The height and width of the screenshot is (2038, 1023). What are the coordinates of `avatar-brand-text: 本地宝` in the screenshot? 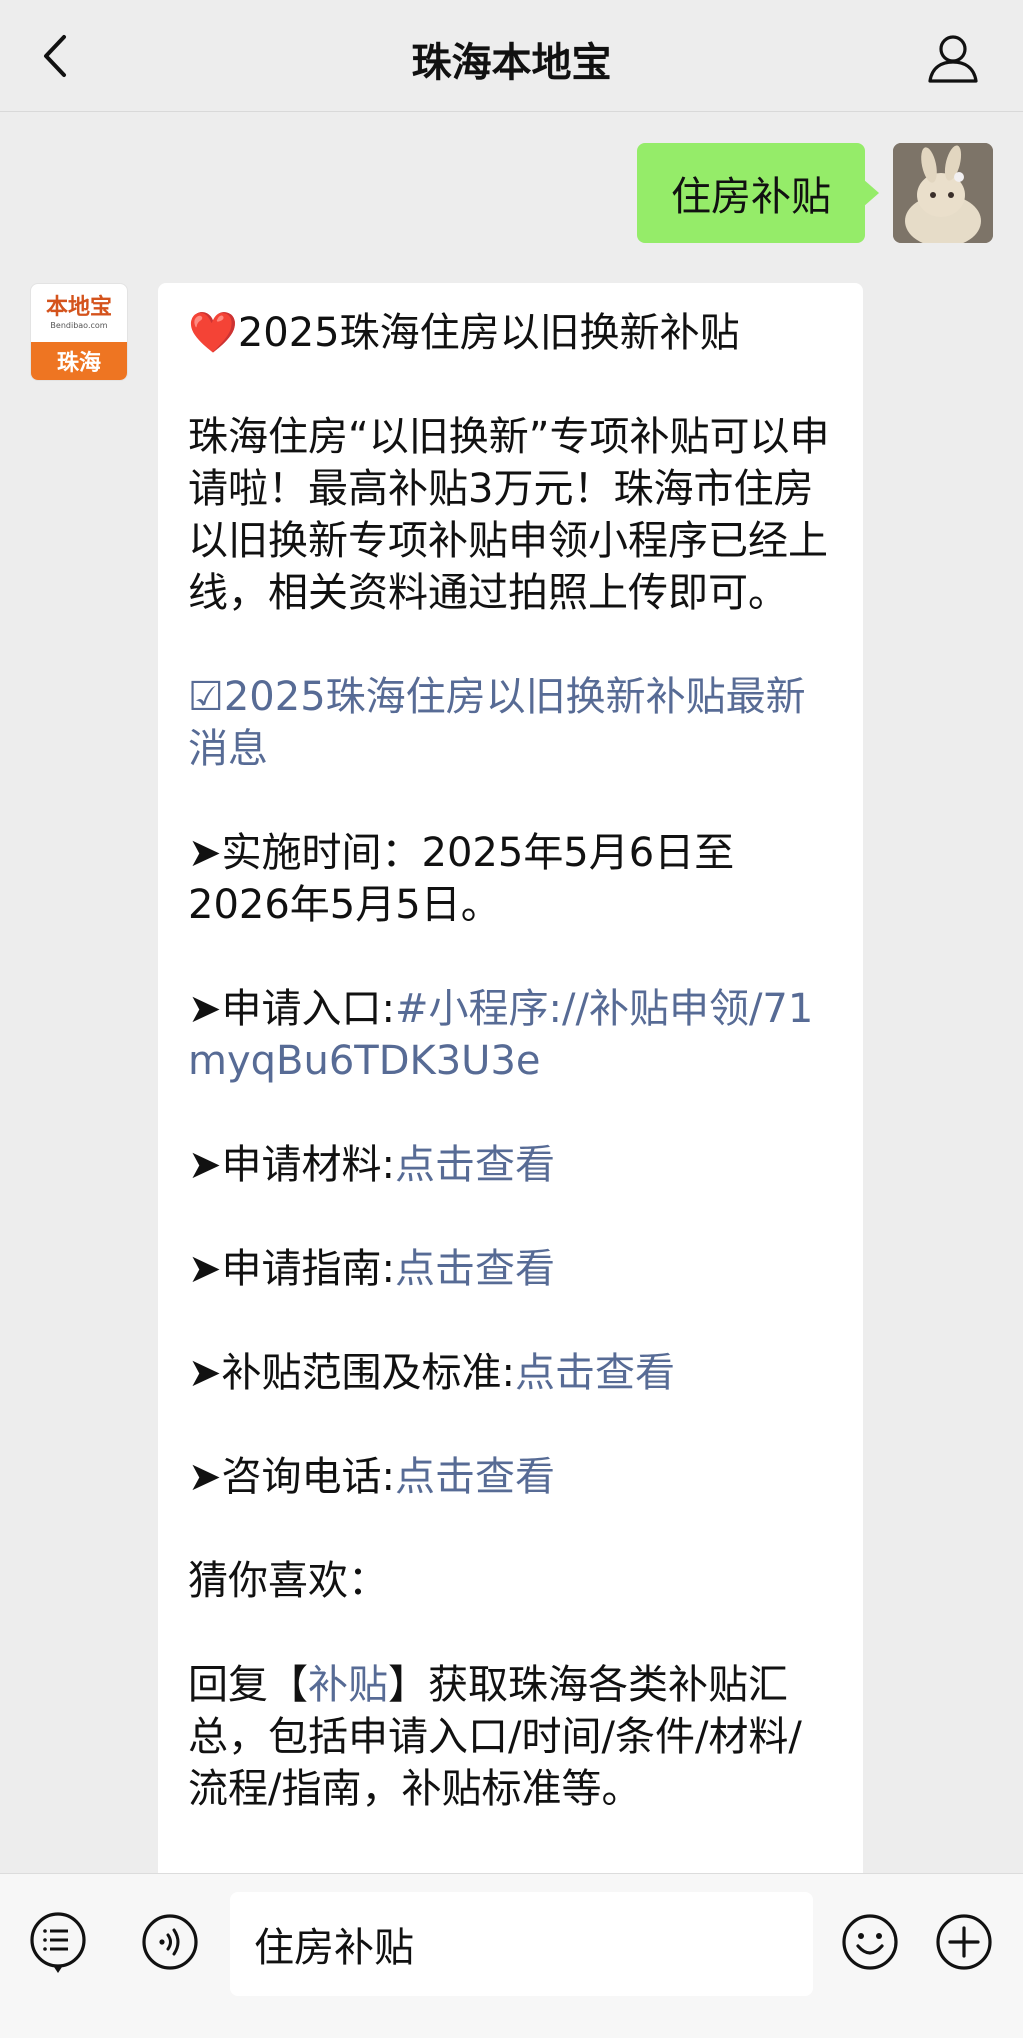 It's located at (78, 307).